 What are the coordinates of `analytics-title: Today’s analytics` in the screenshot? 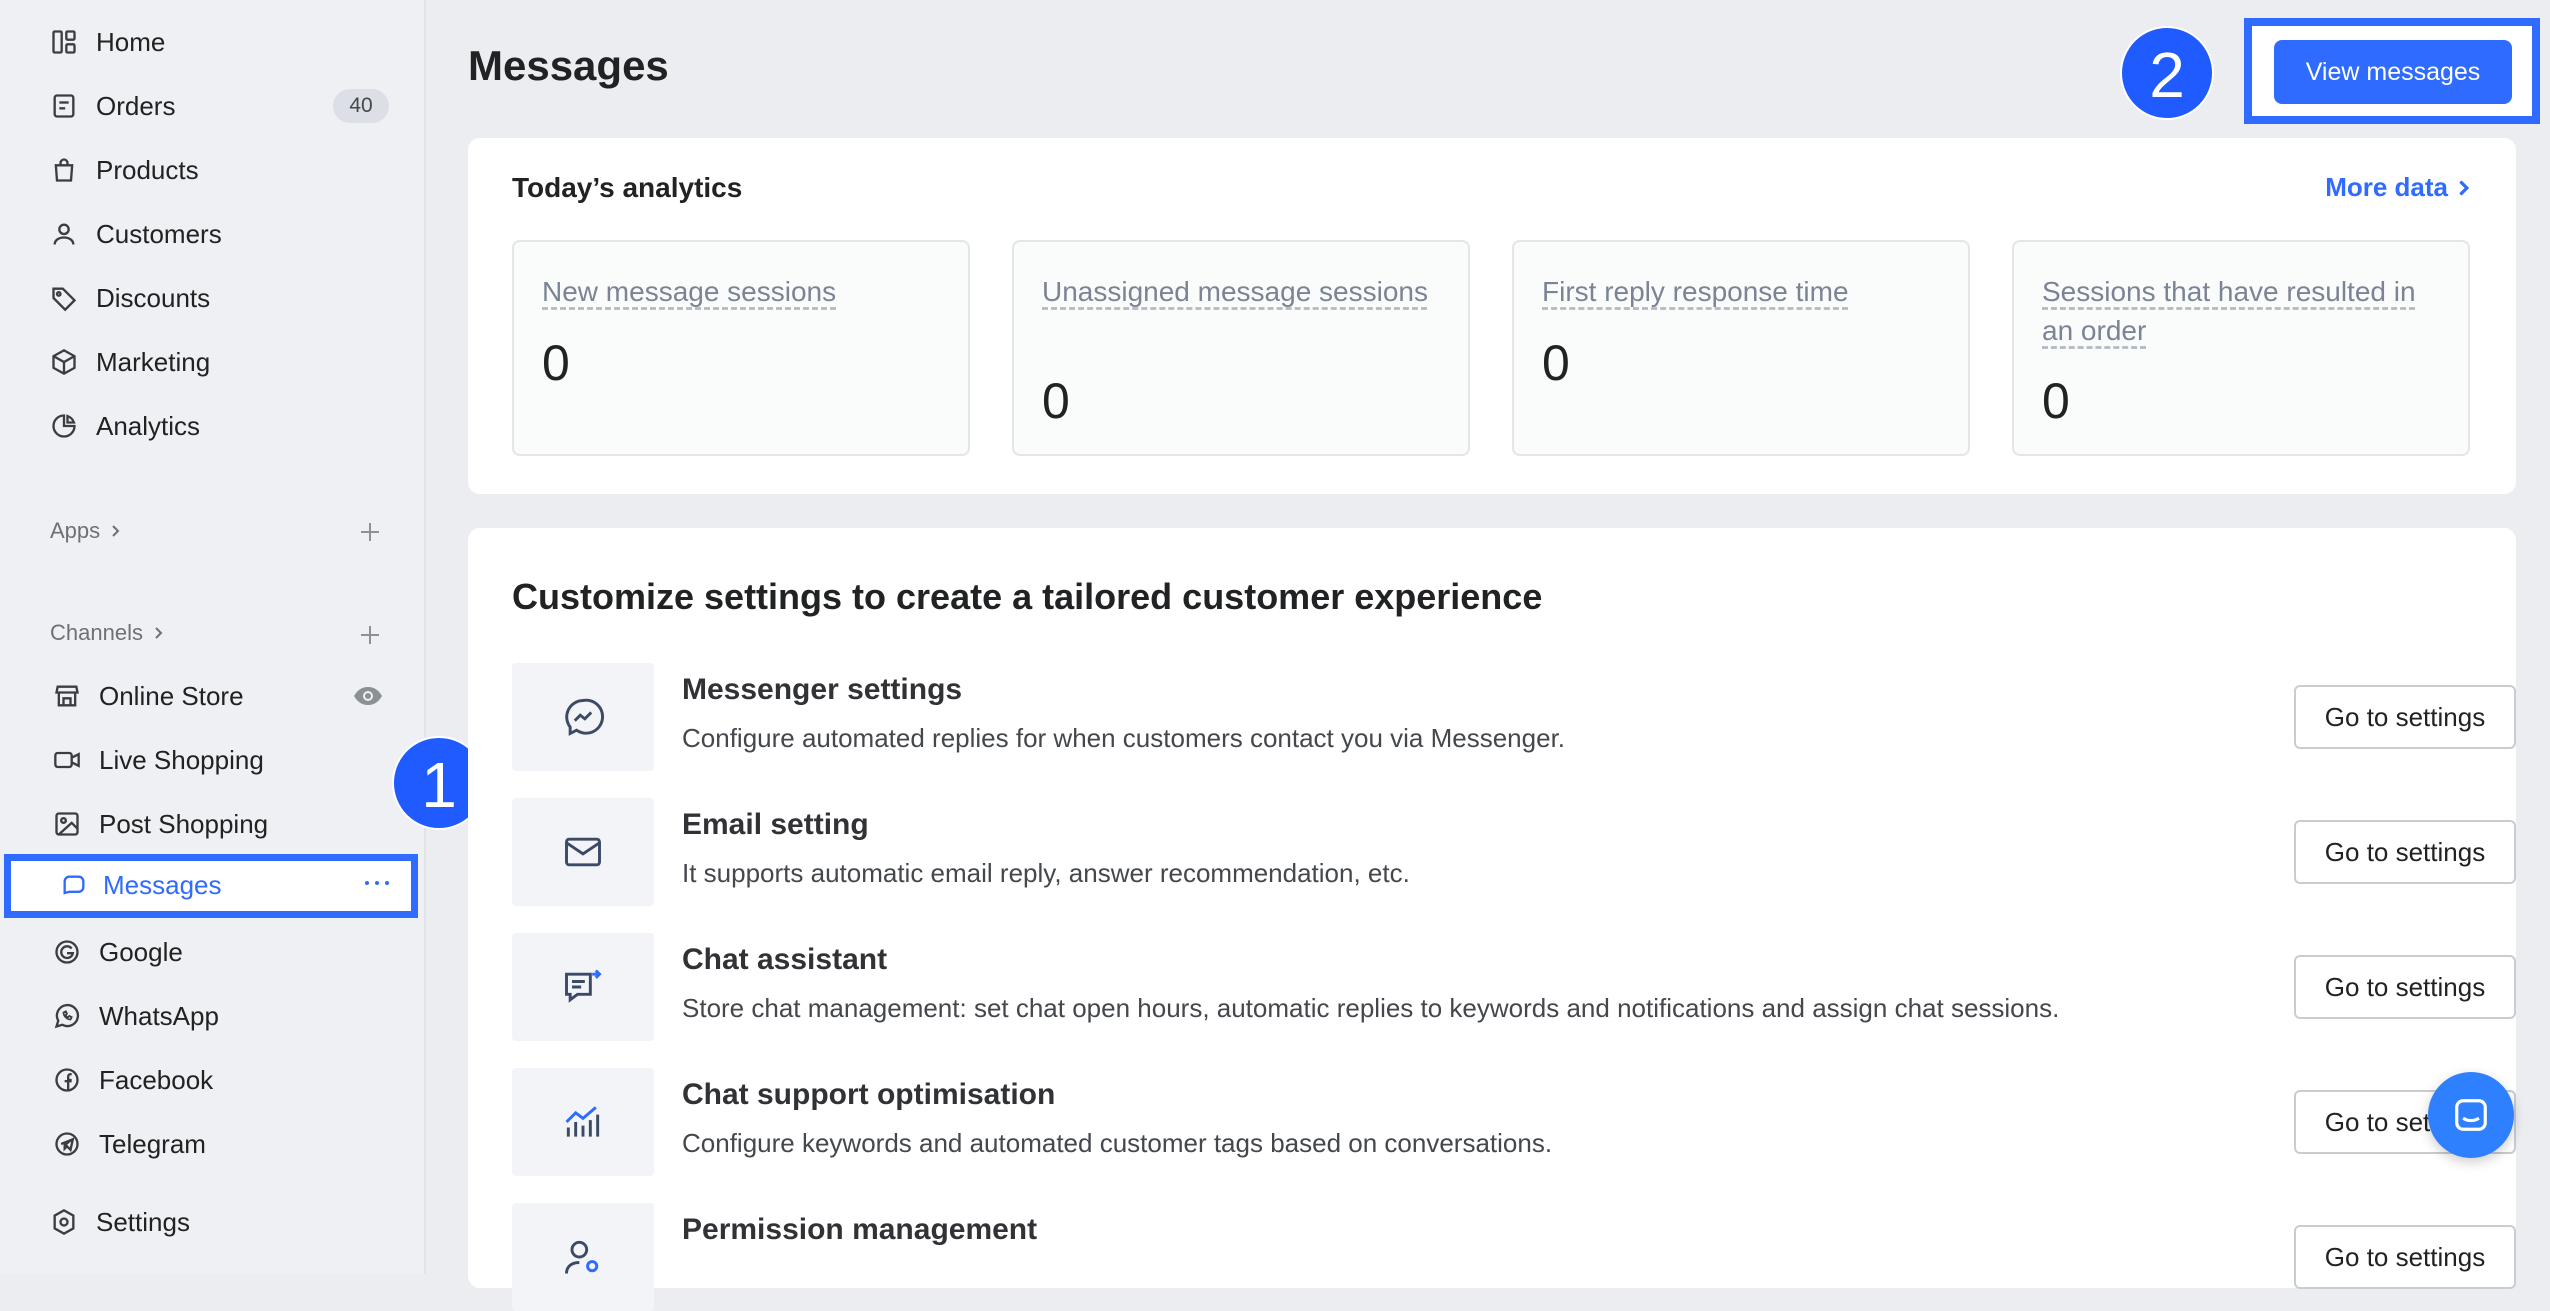 It's located at (627, 187).